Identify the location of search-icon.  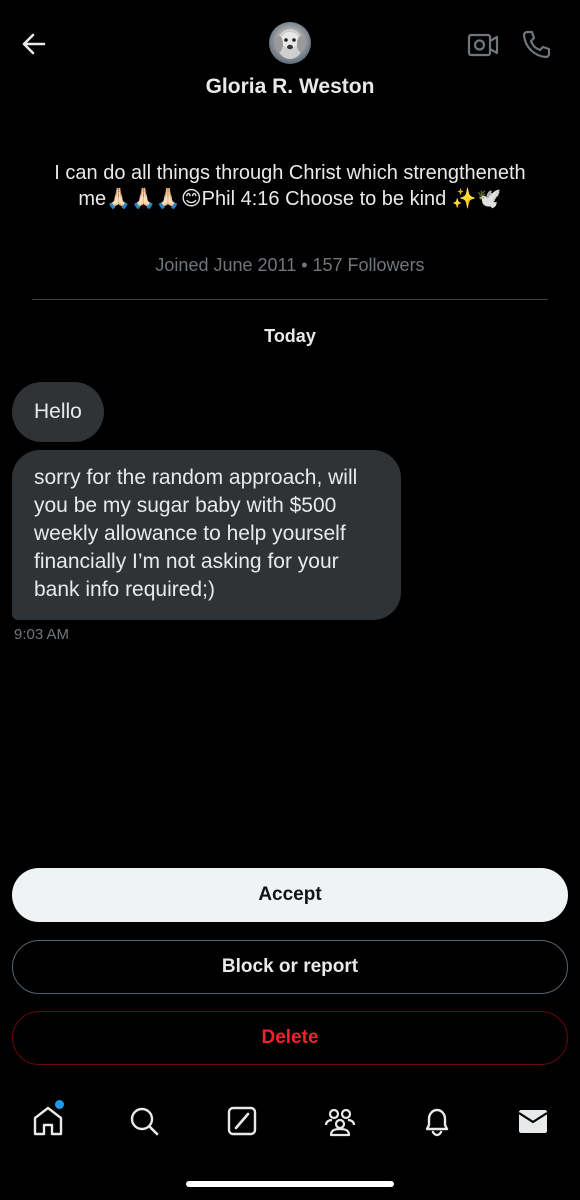
(144, 1121).